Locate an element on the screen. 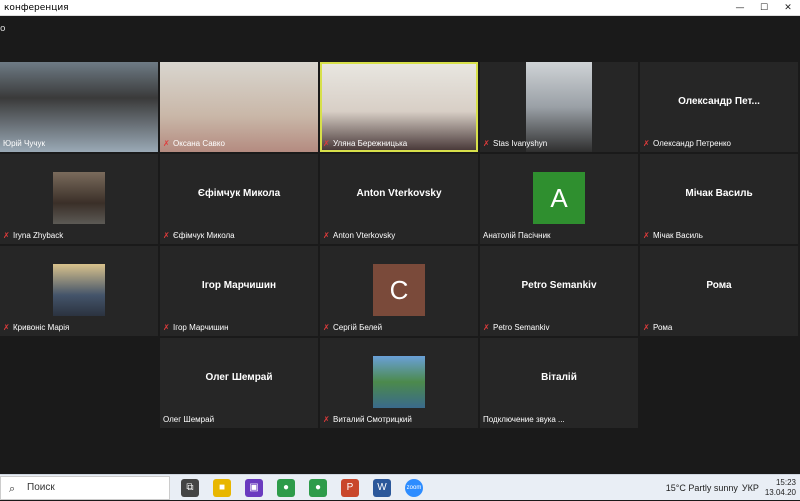  participant-tile: ✗ Уляна Бережницька is located at coordinates (399, 107).